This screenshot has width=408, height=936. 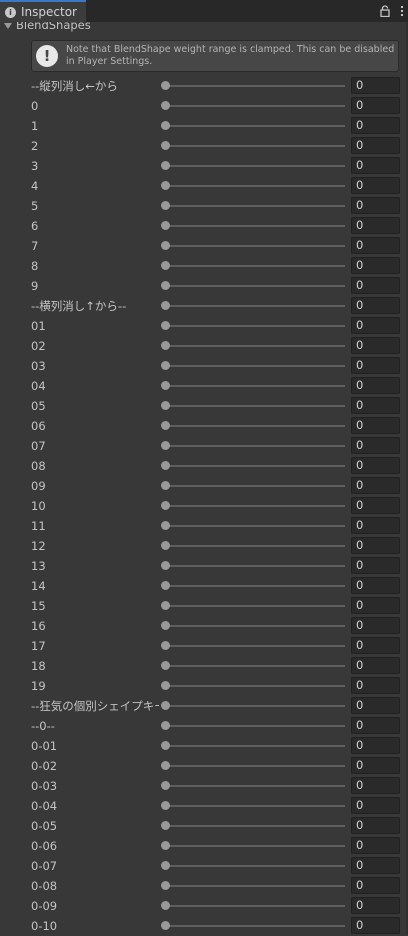 I want to click on foldout-arrow-icon, so click(x=8, y=26).